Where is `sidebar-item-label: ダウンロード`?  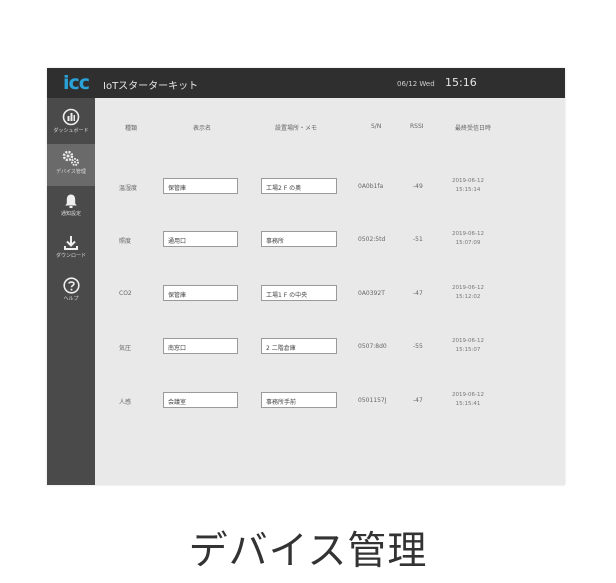 sidebar-item-label: ダウンロード is located at coordinates (70, 256).